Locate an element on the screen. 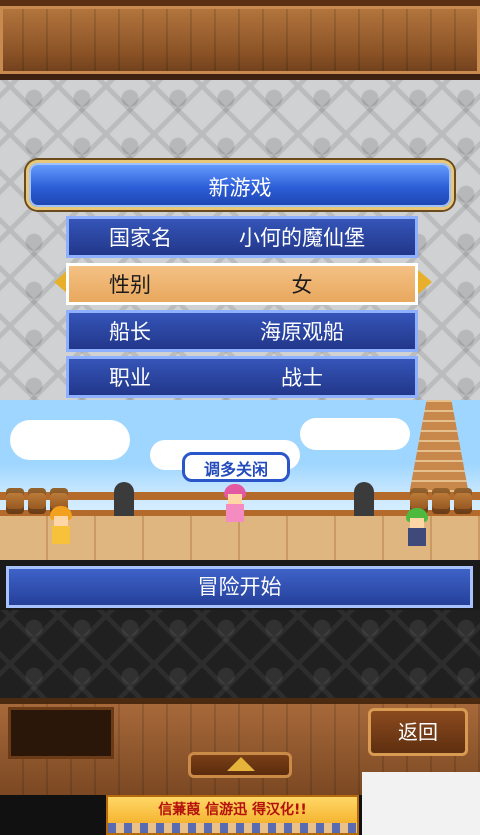 The height and width of the screenshot is (835, 480). ship-mast is located at coordinates (439, 450).